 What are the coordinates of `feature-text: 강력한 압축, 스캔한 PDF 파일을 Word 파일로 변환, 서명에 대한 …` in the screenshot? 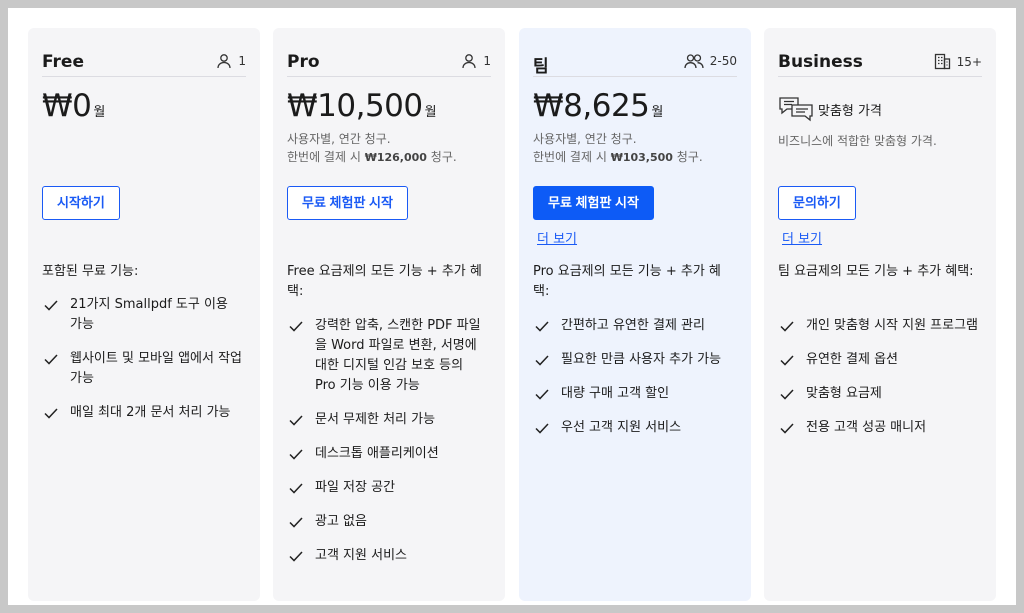 It's located at (398, 355).